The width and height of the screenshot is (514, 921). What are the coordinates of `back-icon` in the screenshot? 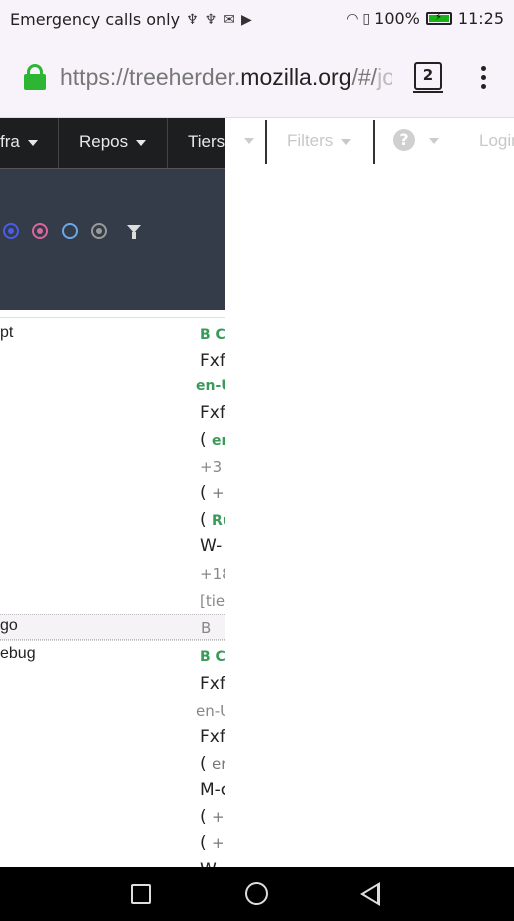 It's located at (370, 894).